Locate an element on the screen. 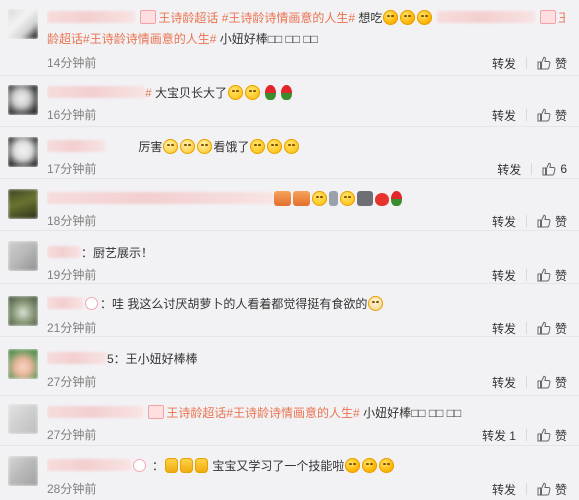 The width and height of the screenshot is (579, 500). comment-body: 5：王小妞好棒棒 is located at coordinates (152, 359).